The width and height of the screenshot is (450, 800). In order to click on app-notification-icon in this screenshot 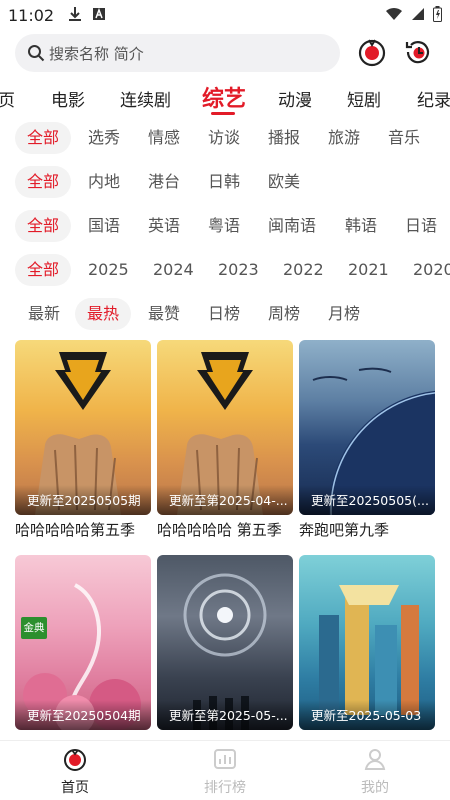, I will do `click(99, 13)`.